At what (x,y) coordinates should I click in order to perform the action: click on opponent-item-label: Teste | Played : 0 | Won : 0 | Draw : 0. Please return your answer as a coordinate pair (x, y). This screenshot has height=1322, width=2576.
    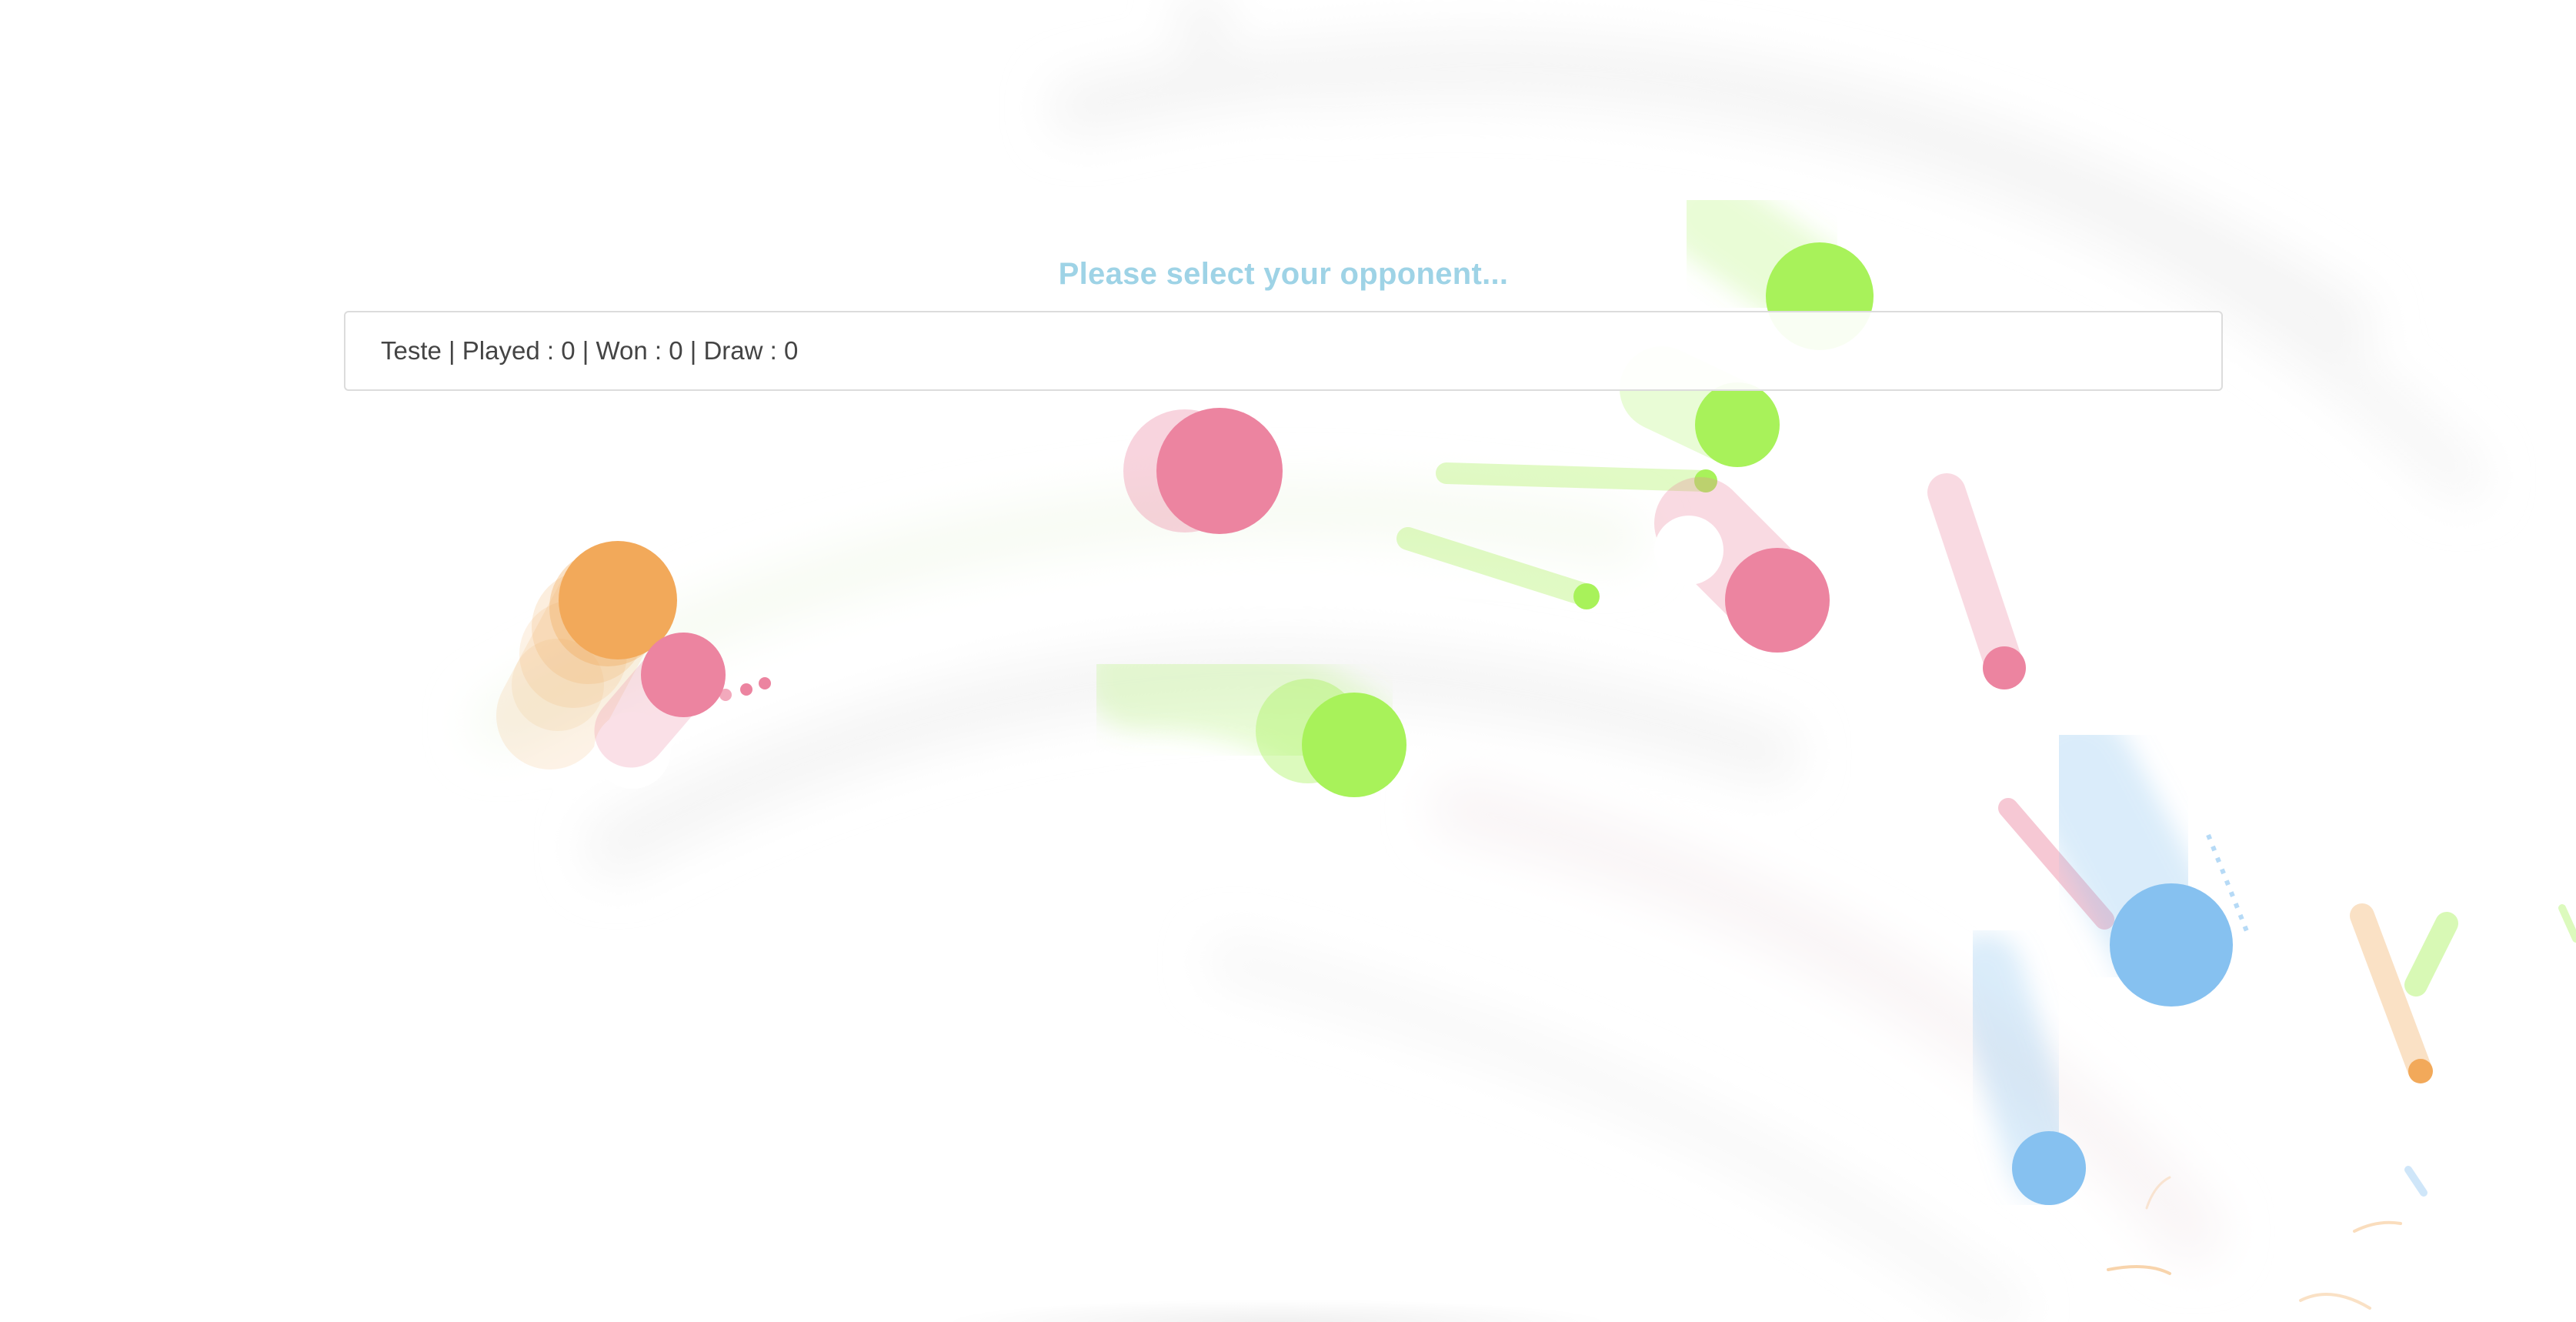
    Looking at the image, I should click on (590, 350).